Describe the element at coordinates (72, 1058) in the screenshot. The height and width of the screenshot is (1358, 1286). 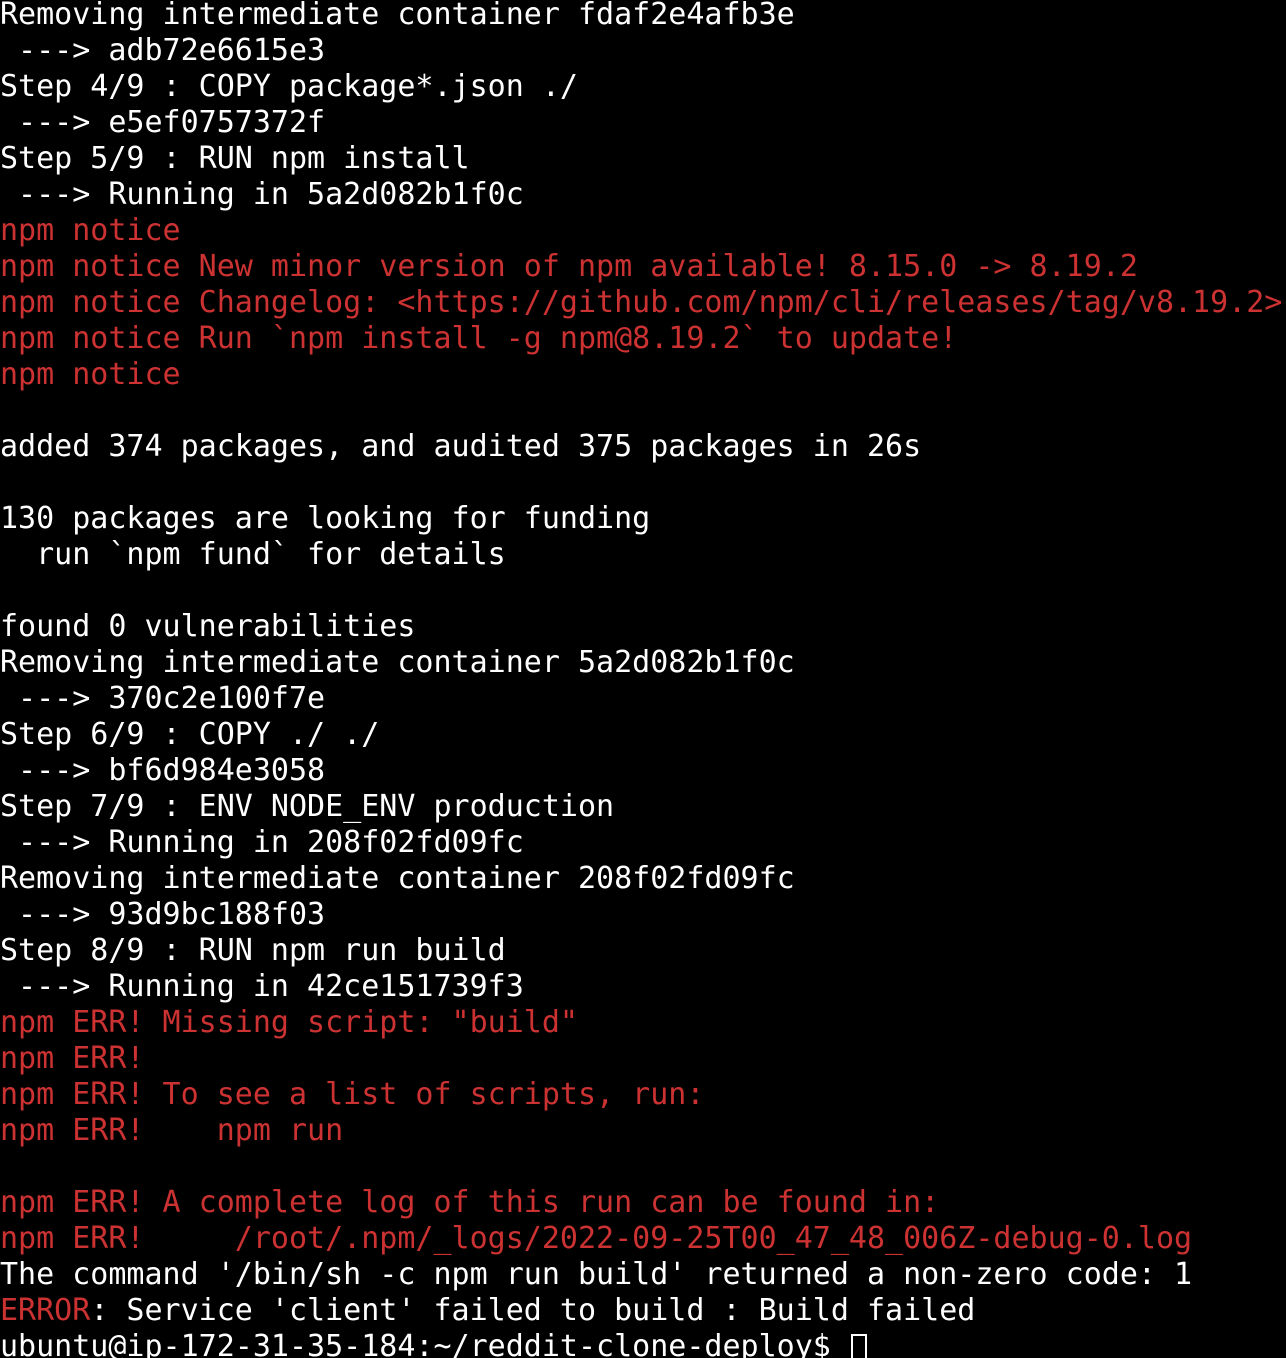
I see `terminal-line-text: npm ERR!` at that location.